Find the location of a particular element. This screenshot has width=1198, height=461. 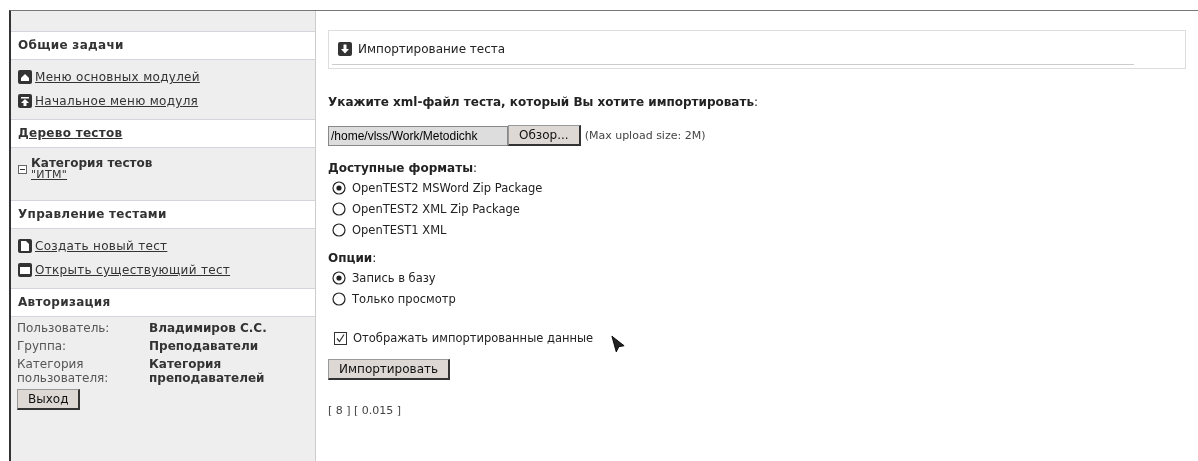

upload-icon is located at coordinates (25, 101).